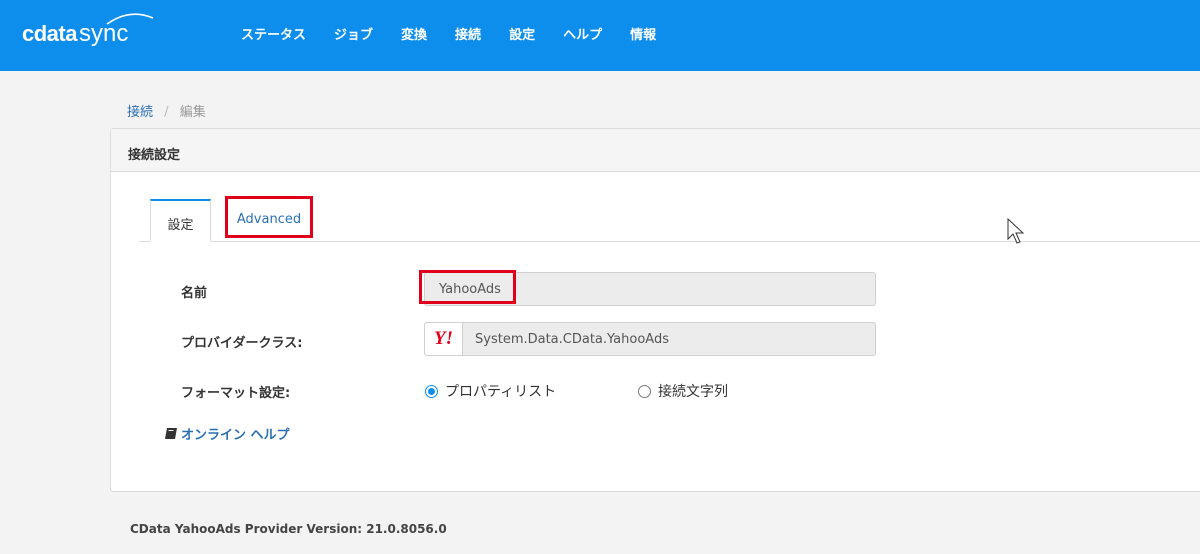  What do you see at coordinates (650, 289) in the screenshot?
I see `name-field: YahooAds` at bounding box center [650, 289].